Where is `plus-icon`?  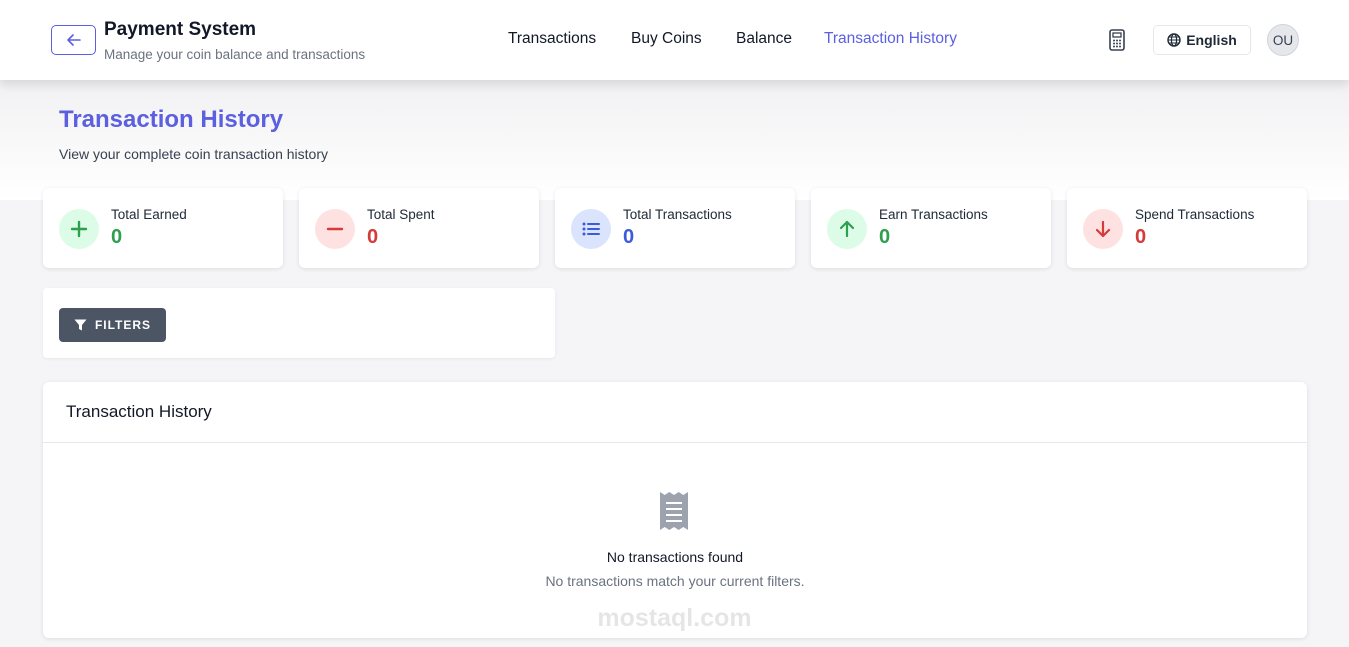
plus-icon is located at coordinates (79, 229).